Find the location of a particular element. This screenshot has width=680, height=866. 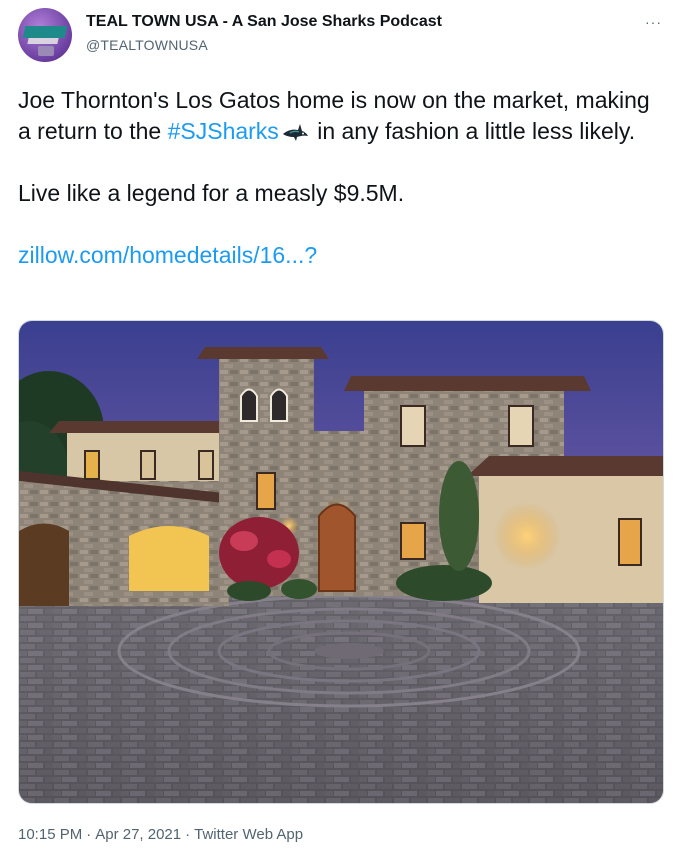

shark-icon is located at coordinates (295, 132).